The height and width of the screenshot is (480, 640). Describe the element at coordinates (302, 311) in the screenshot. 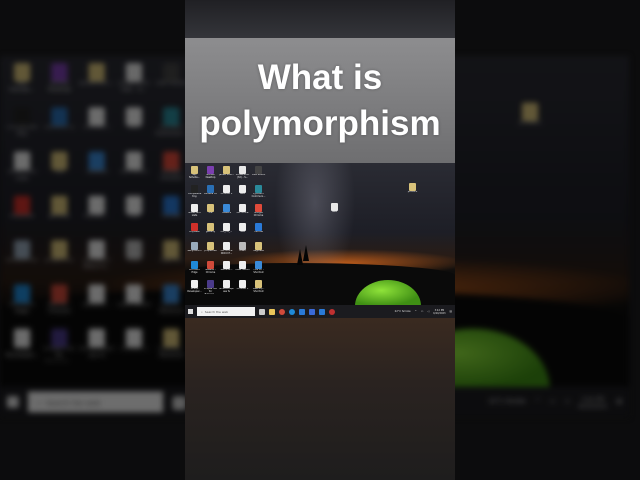

I see `store-icon` at that location.